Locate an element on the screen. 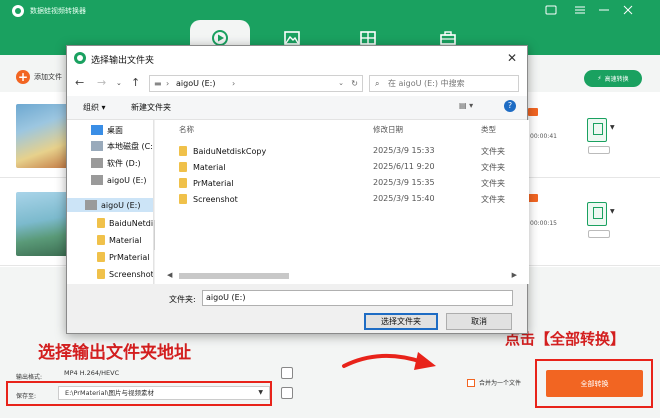 The height and width of the screenshot is (418, 660). sidebar-item-folder: PrMaterial is located at coordinates (123, 257).